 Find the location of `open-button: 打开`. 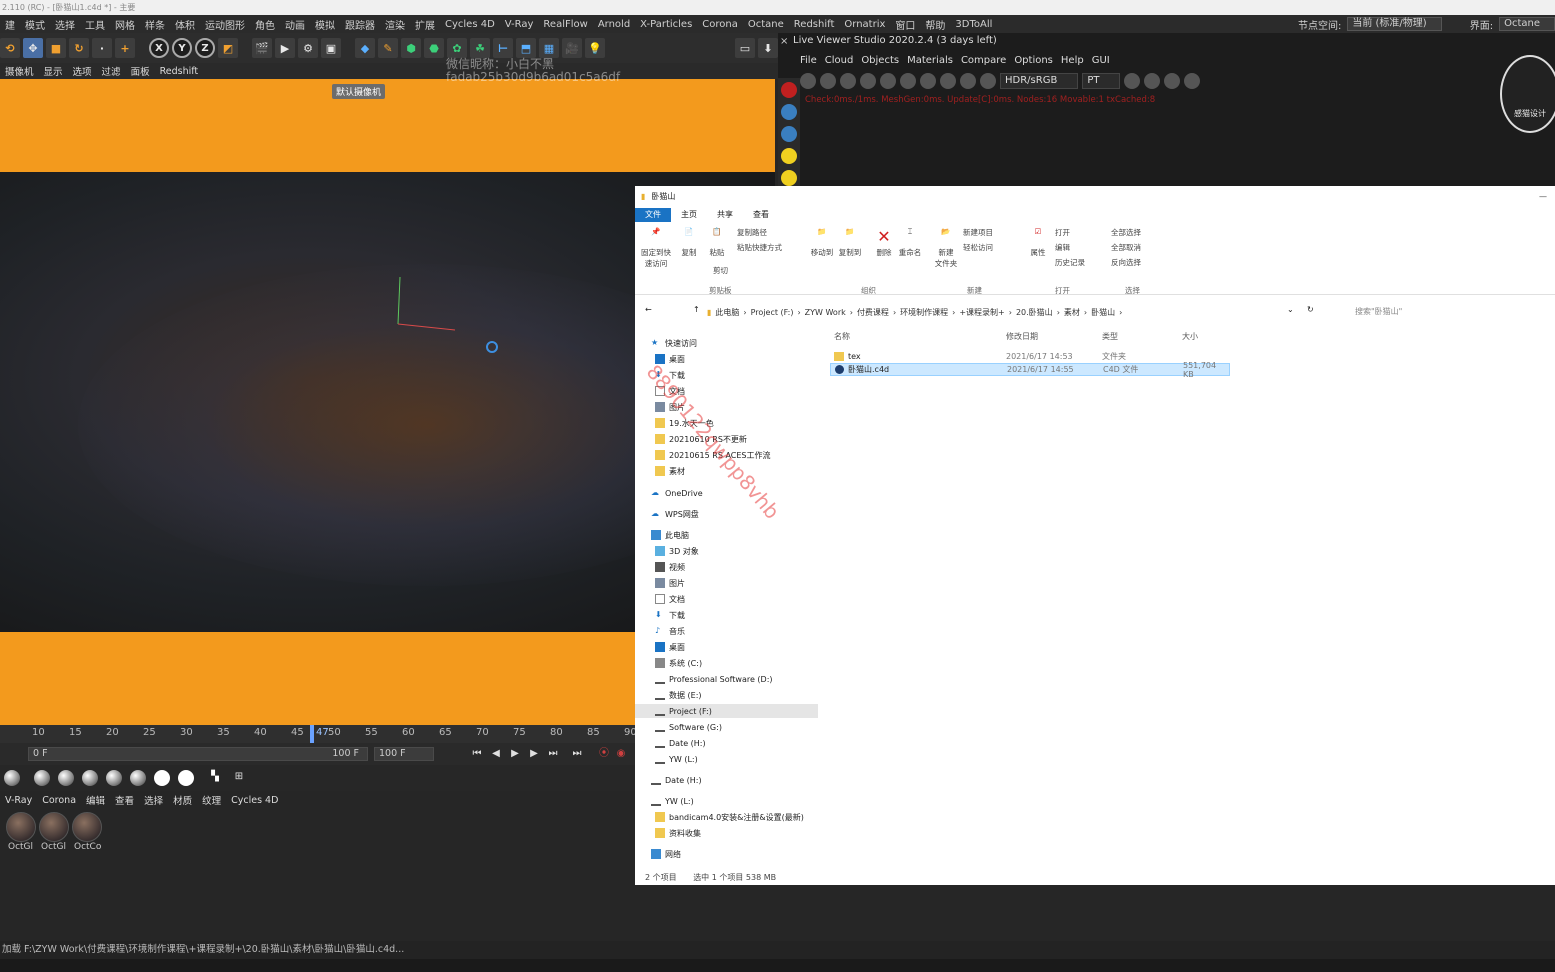

open-button: 打开 is located at coordinates (1062, 232).